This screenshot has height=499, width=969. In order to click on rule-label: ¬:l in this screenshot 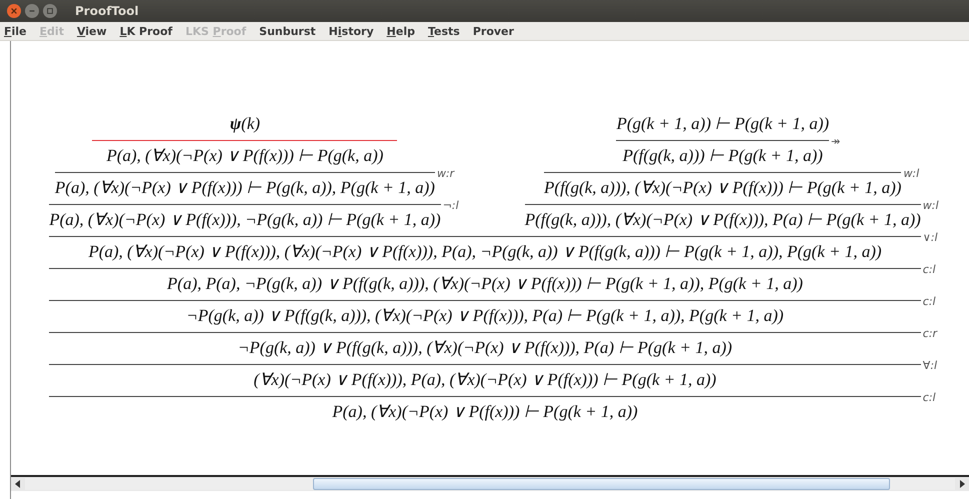, I will do `click(450, 205)`.